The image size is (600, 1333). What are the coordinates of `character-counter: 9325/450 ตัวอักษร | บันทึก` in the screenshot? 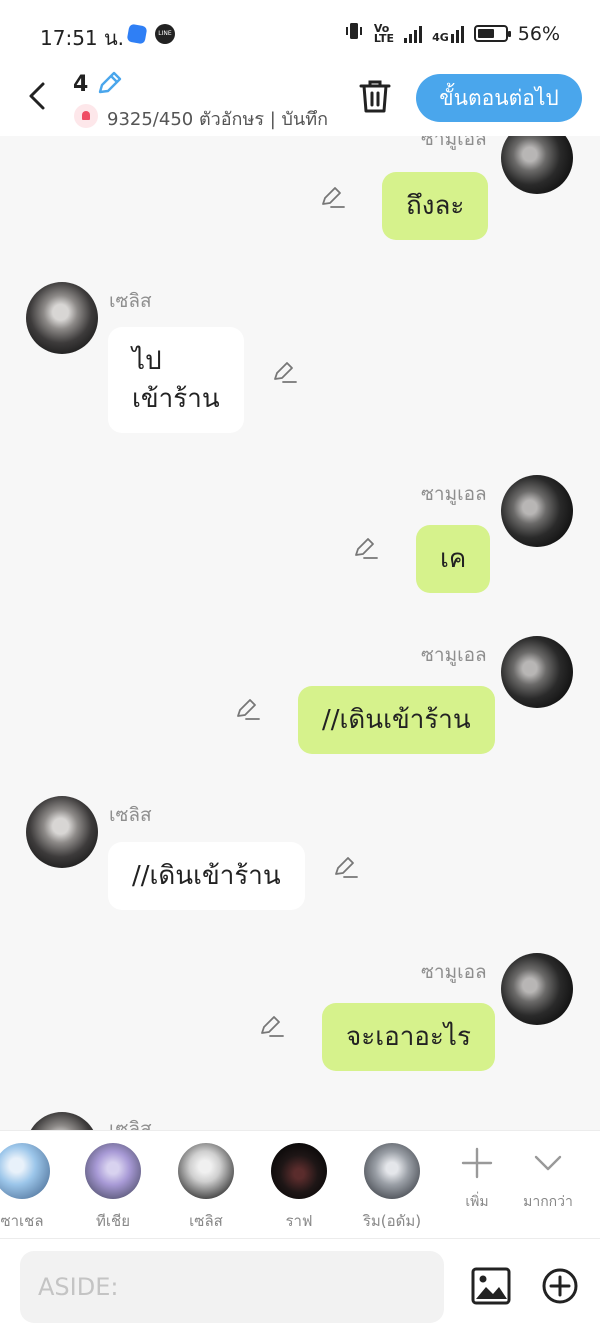 It's located at (217, 119).